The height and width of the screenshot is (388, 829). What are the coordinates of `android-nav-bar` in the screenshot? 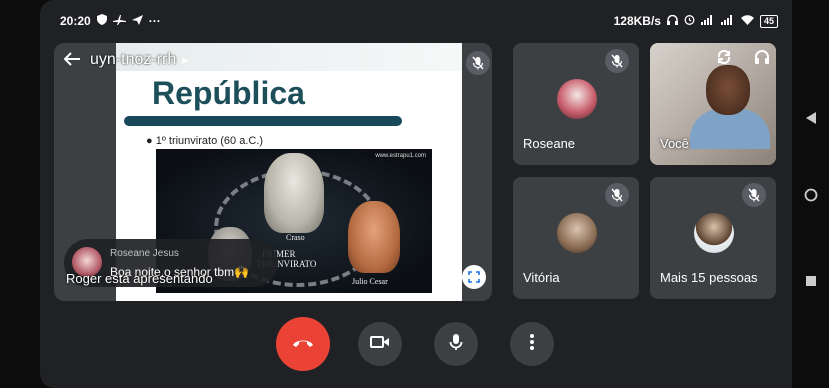 It's located at (810, 194).